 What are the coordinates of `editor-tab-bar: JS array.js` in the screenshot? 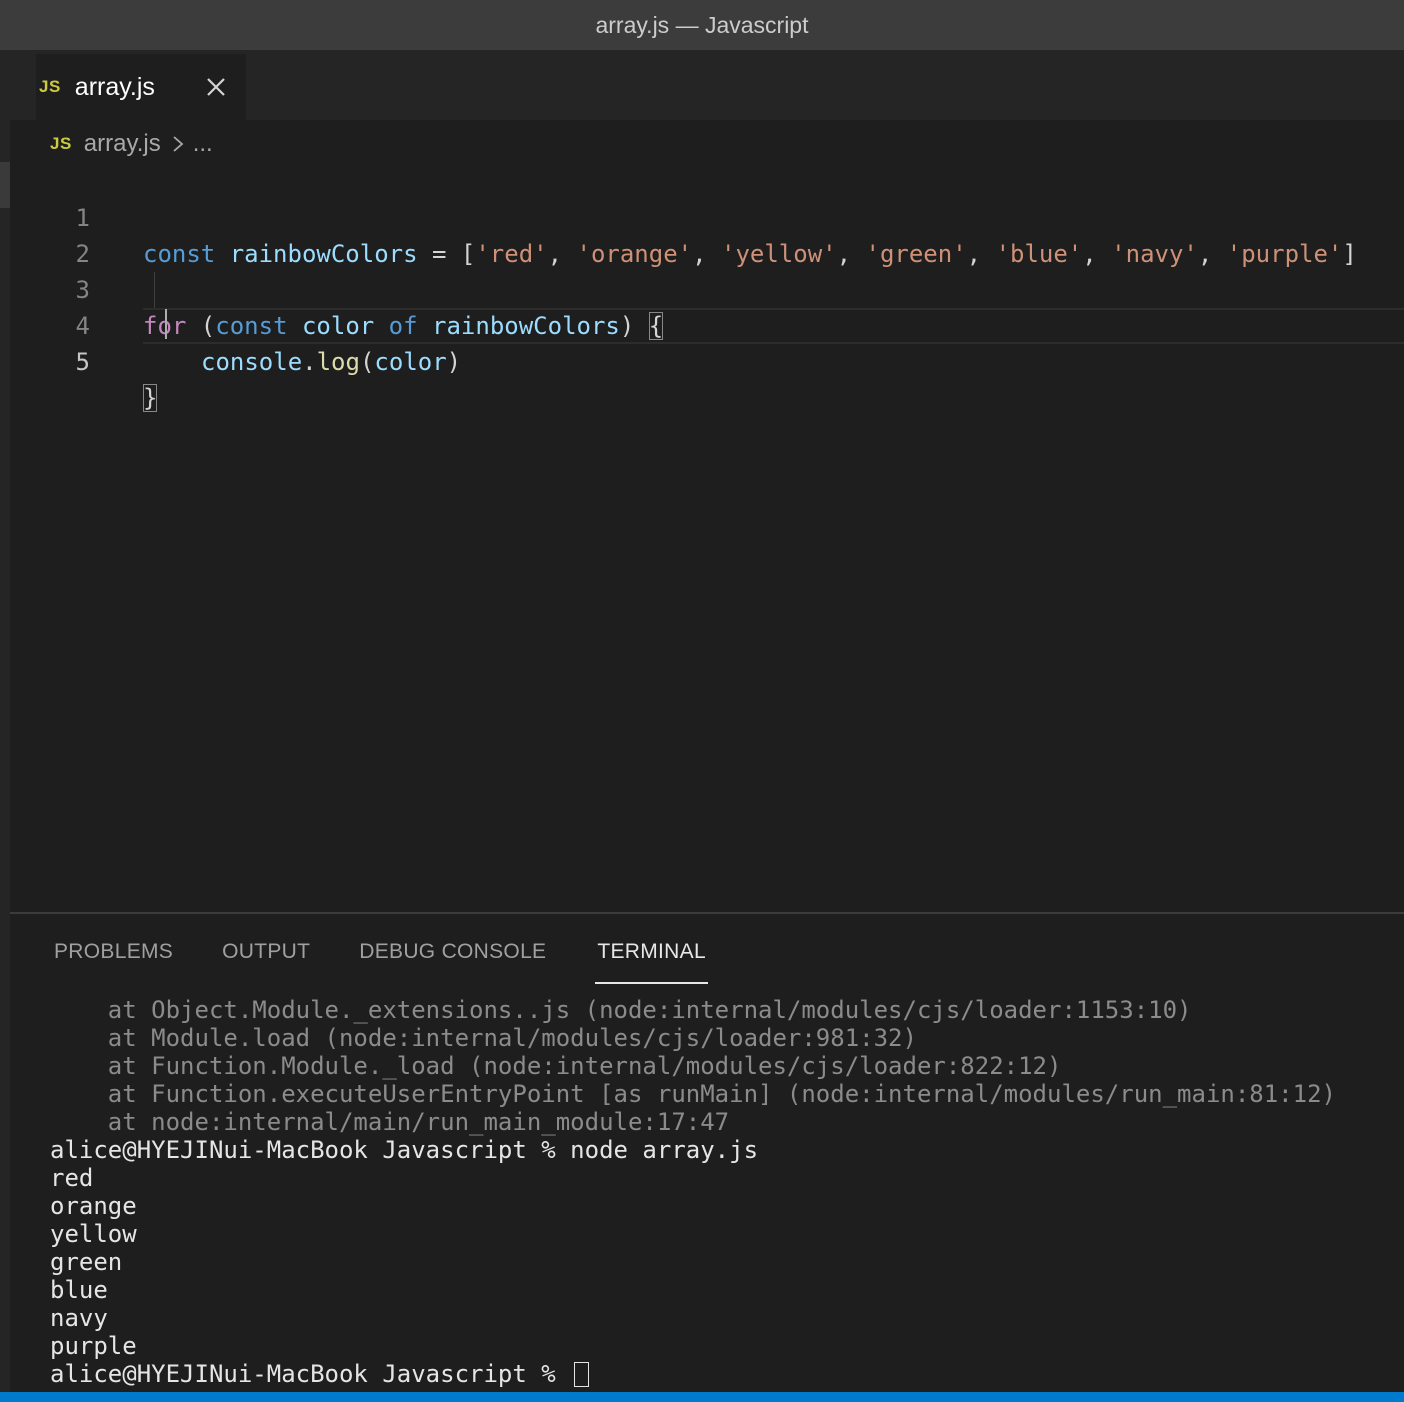 It's located at (707, 85).